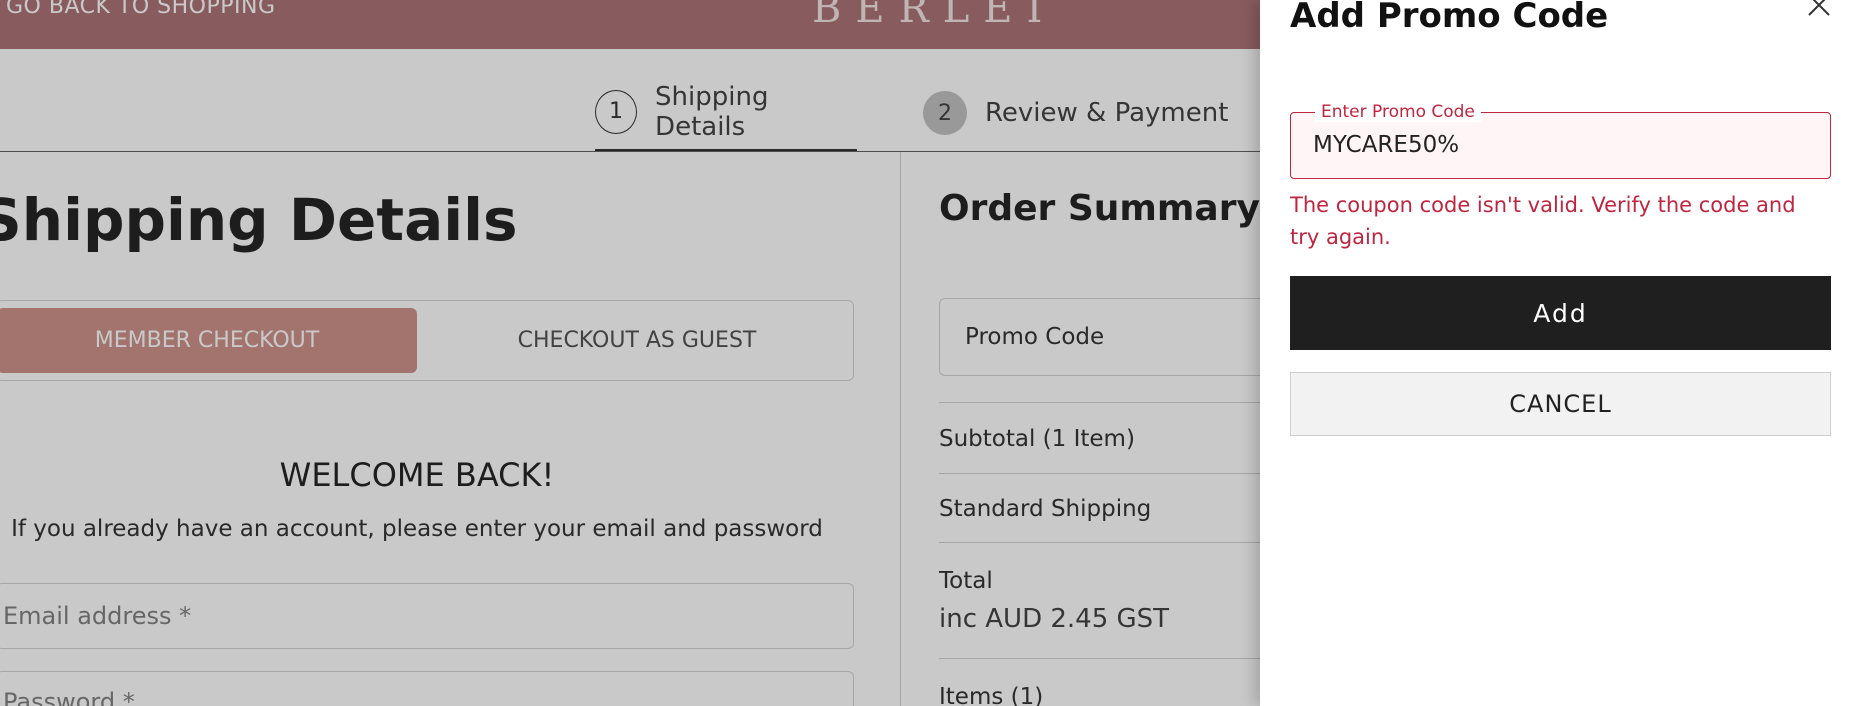  What do you see at coordinates (1563, 145) in the screenshot?
I see `promo-code-input` at bounding box center [1563, 145].